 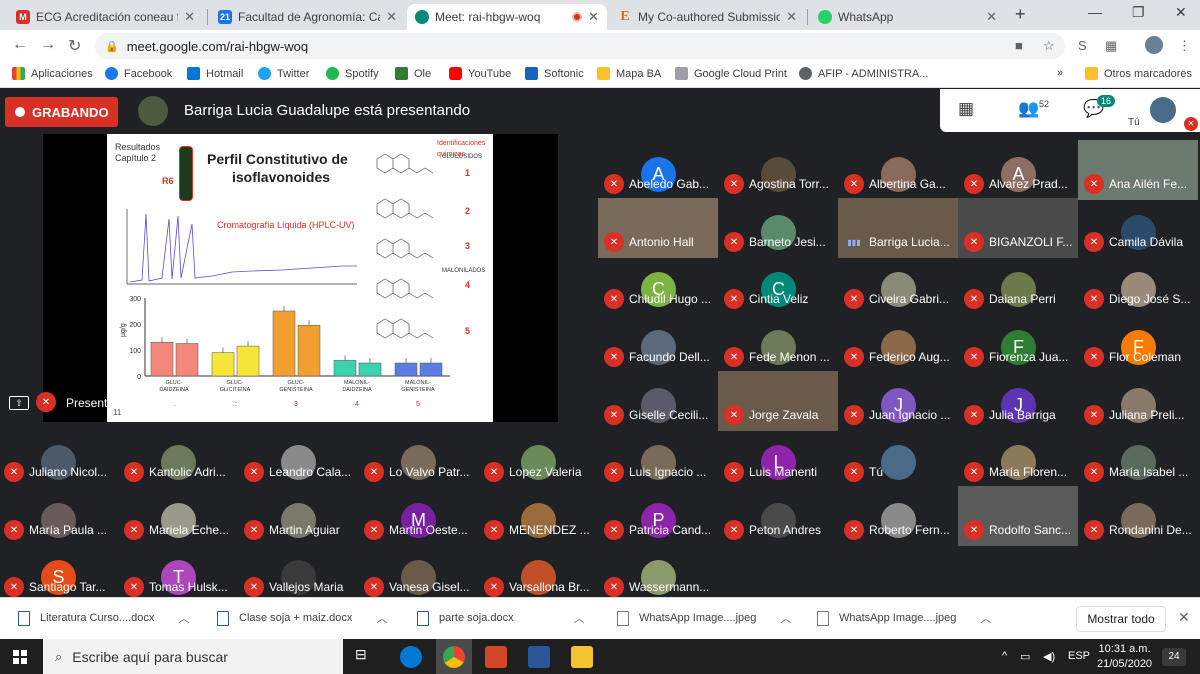 I want to click on self-avatar, so click(x=1163, y=110).